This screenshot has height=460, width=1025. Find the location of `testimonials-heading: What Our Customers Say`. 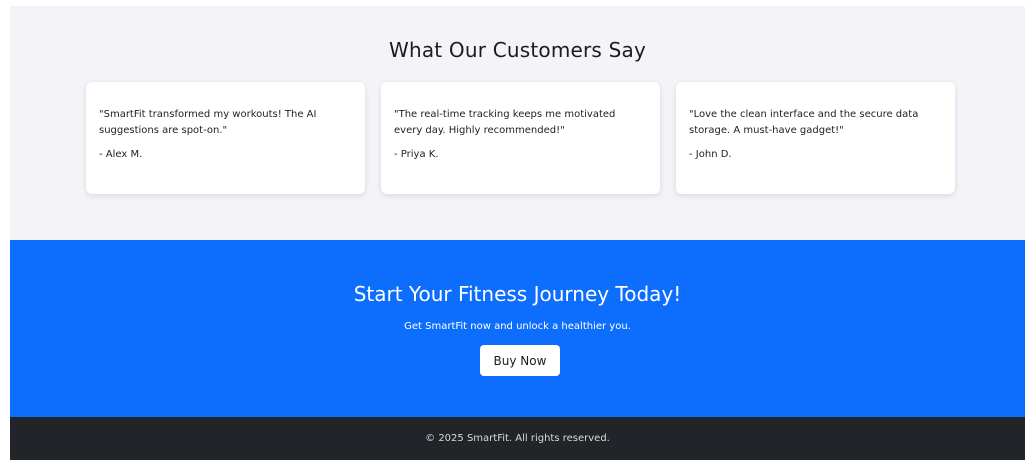

testimonials-heading: What Our Customers Say is located at coordinates (517, 50).